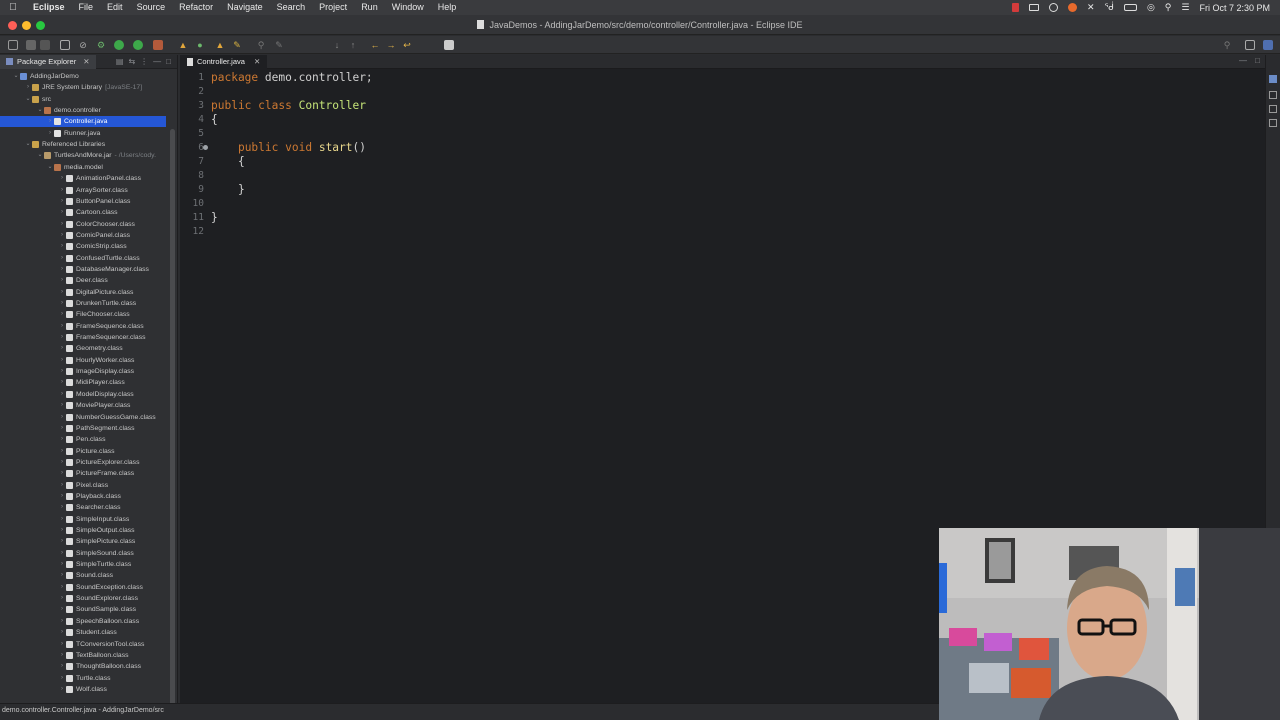 The height and width of the screenshot is (720, 1280). What do you see at coordinates (83, 507) in the screenshot?
I see `tree-node: › Searcher.class` at bounding box center [83, 507].